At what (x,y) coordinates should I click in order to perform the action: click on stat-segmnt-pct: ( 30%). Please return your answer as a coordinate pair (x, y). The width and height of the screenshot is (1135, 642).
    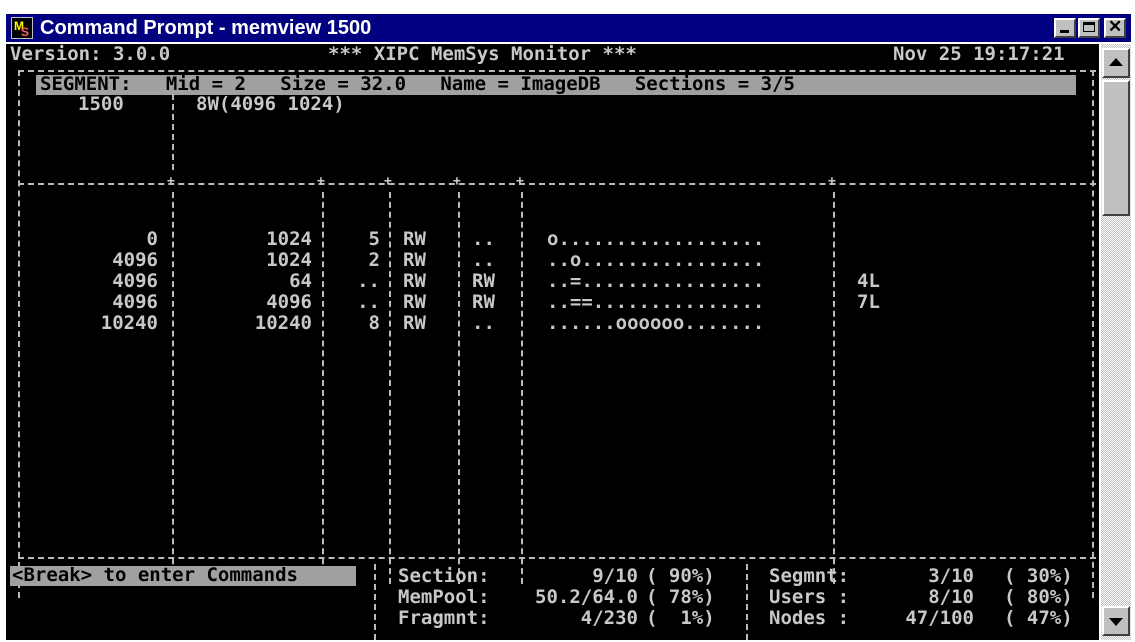
    Looking at the image, I should click on (1038, 576).